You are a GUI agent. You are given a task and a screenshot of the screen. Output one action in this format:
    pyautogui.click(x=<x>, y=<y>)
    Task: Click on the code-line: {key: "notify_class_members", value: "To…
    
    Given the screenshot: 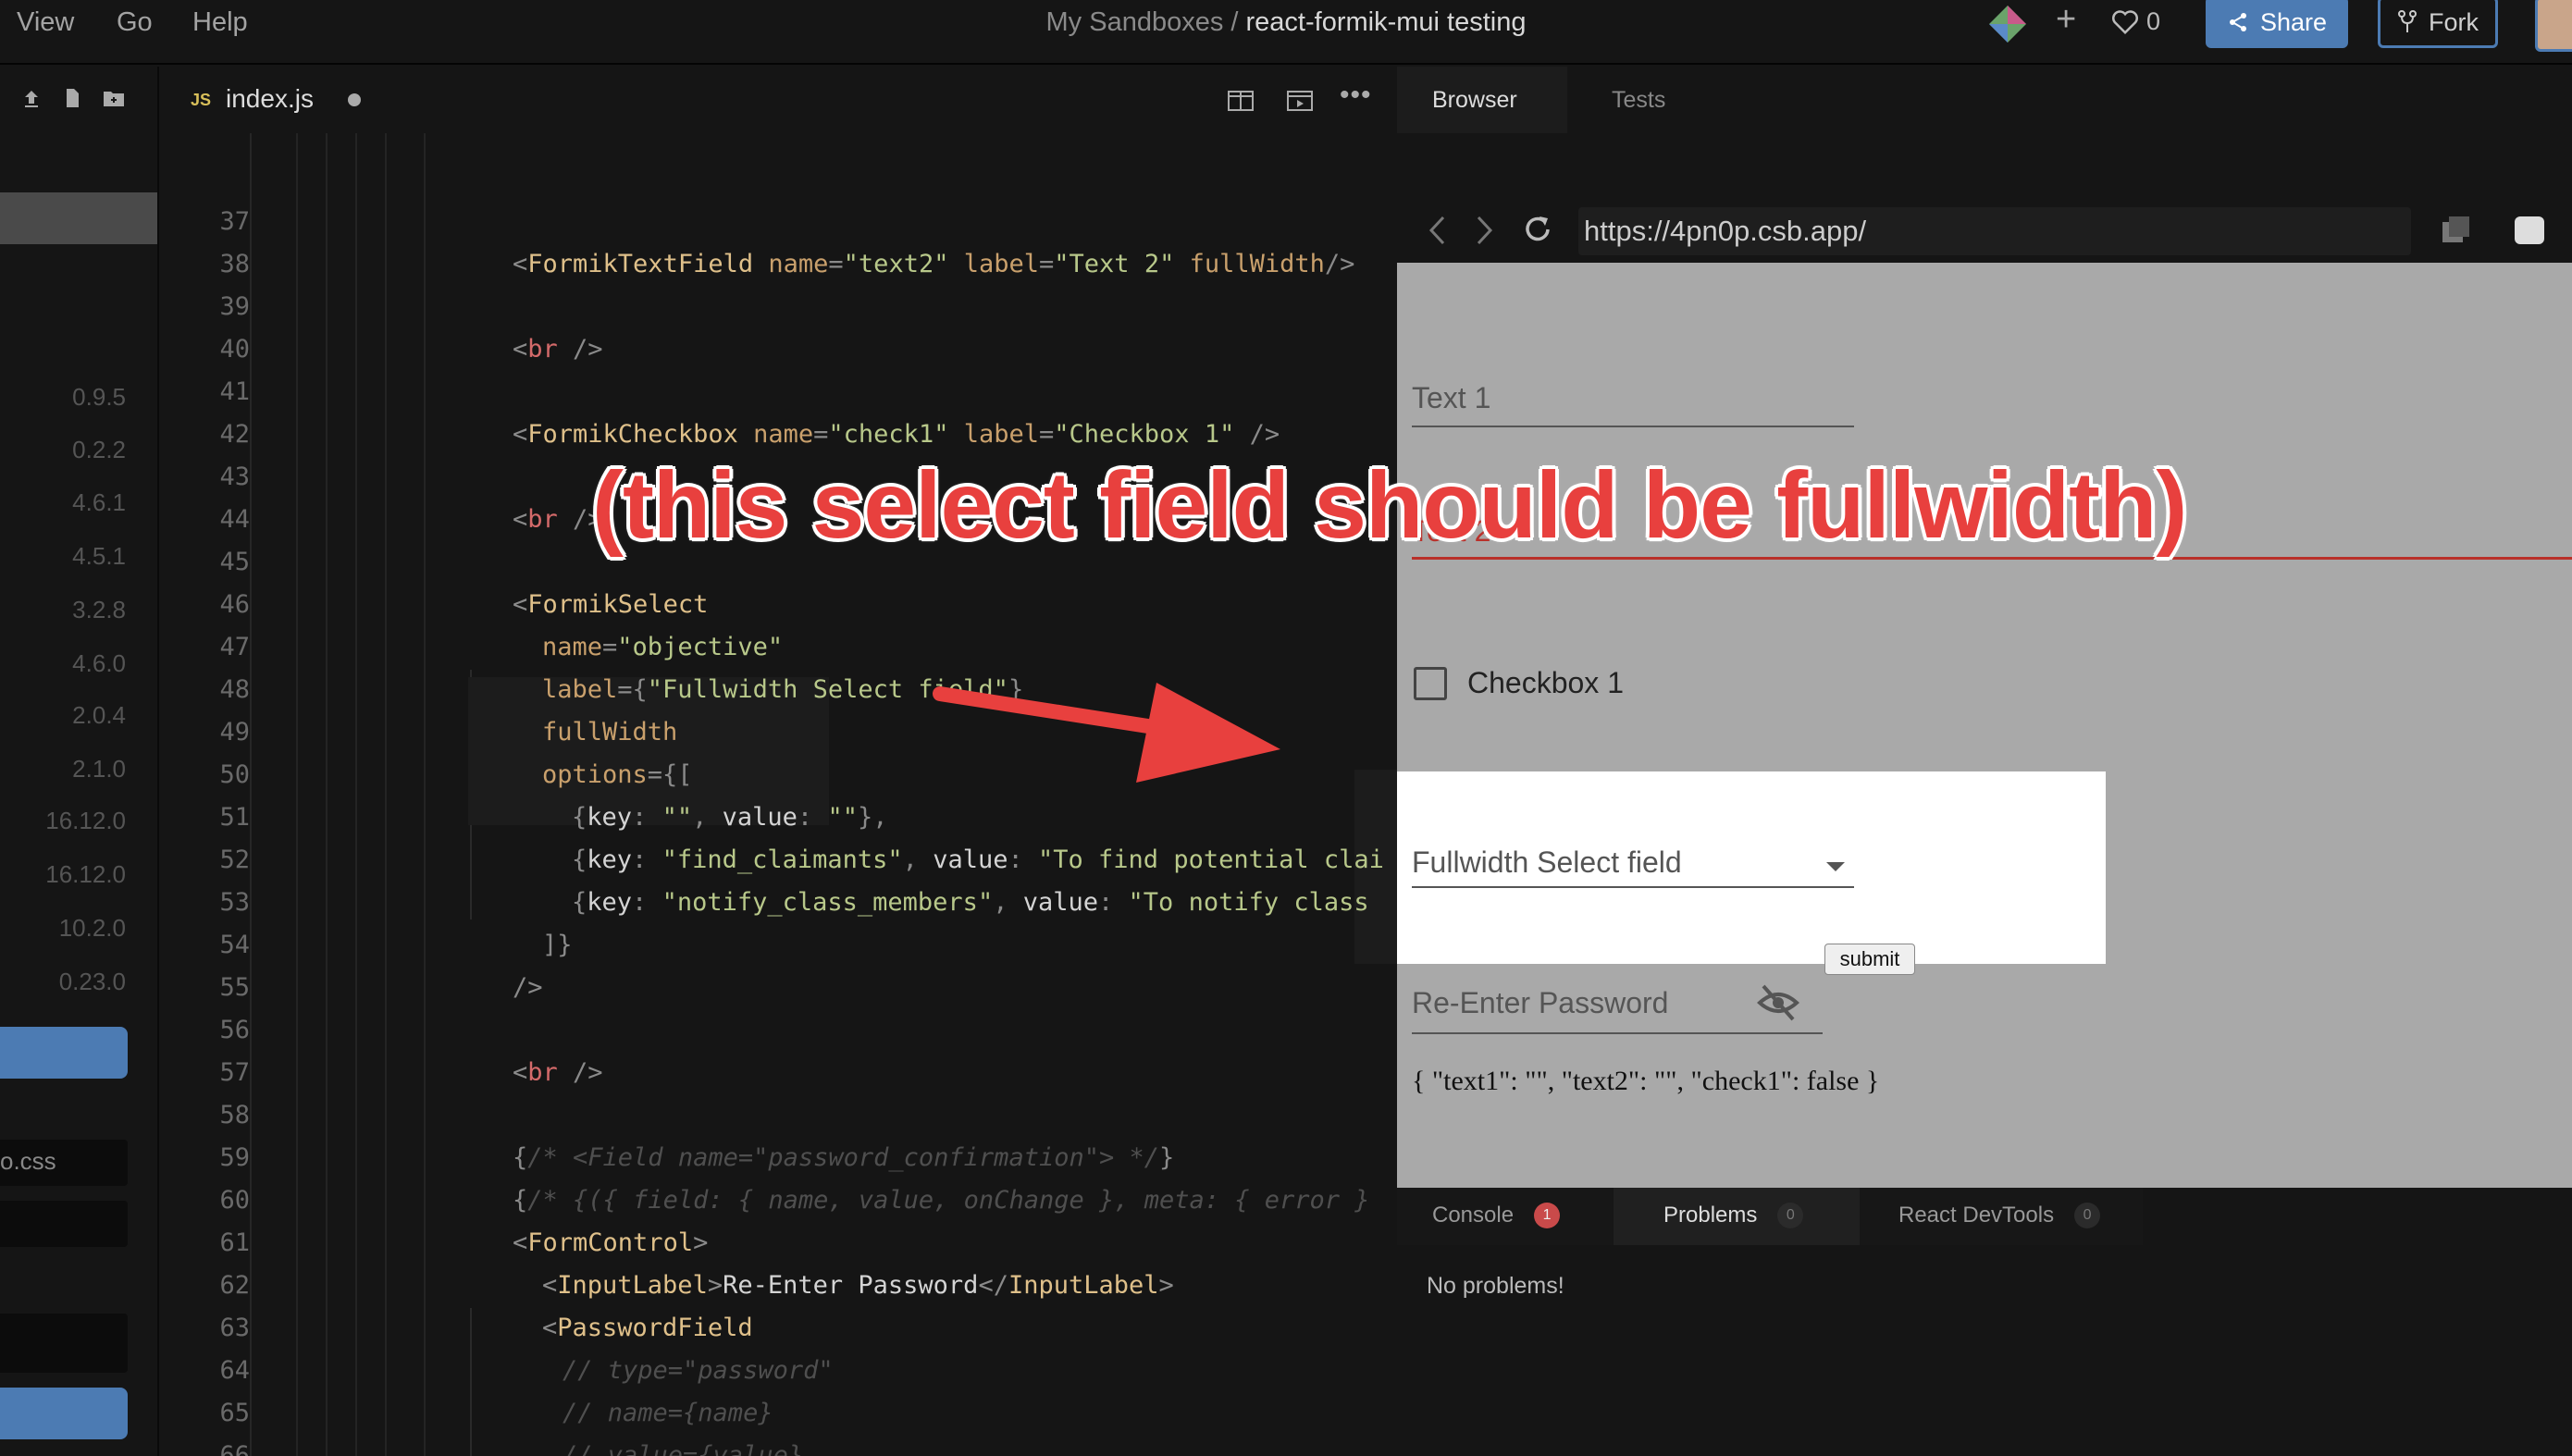 What is the action you would take?
    pyautogui.click(x=970, y=902)
    